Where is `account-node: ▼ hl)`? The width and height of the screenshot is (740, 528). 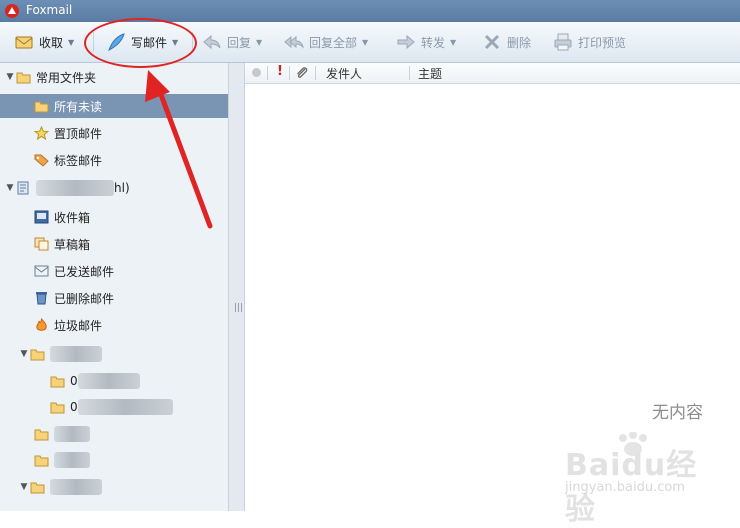 account-node: ▼ hl) is located at coordinates (114, 188).